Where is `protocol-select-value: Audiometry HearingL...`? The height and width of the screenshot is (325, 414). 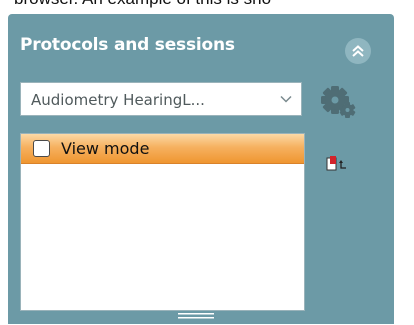
protocol-select-value: Audiometry HearingL... is located at coordinates (118, 100).